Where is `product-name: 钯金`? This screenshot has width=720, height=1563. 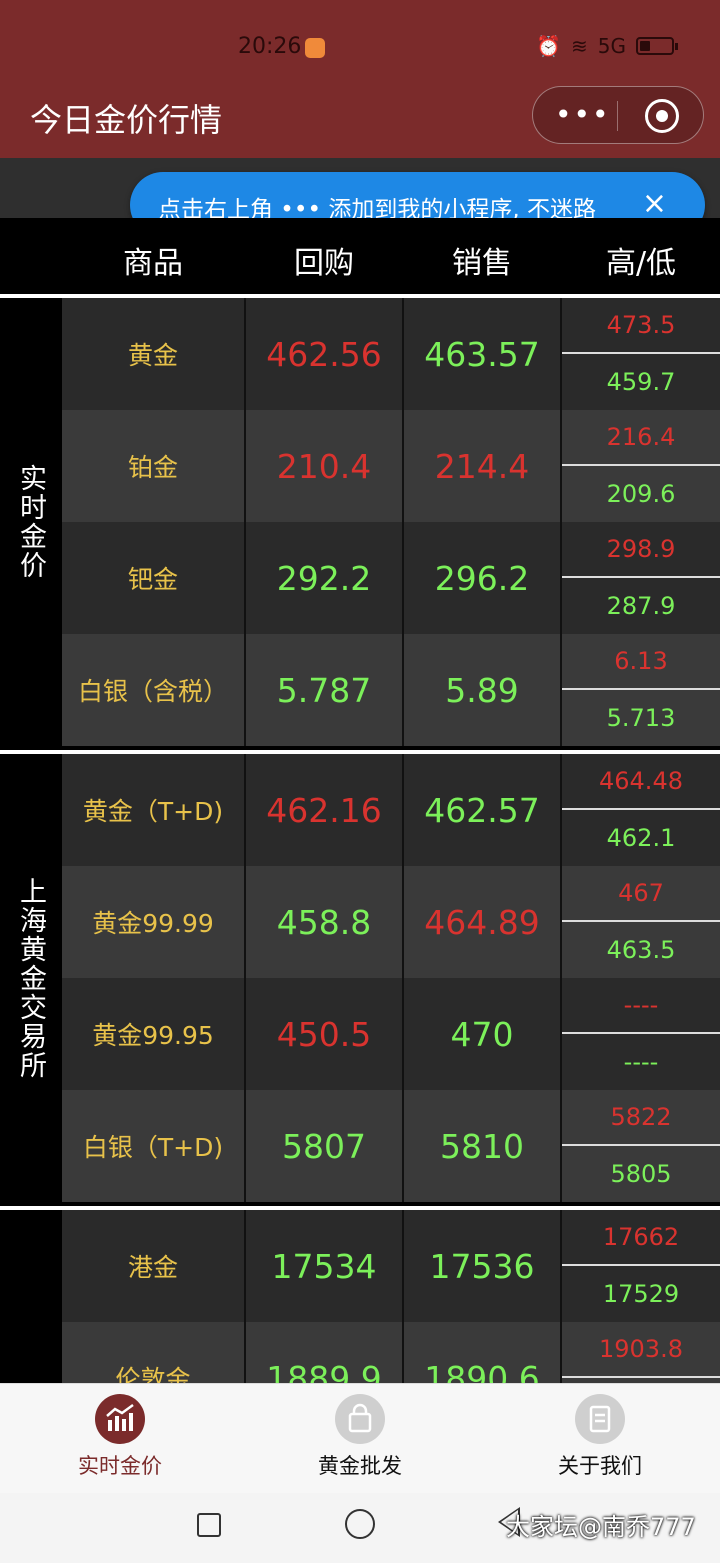
product-name: 钯金 is located at coordinates (152, 579).